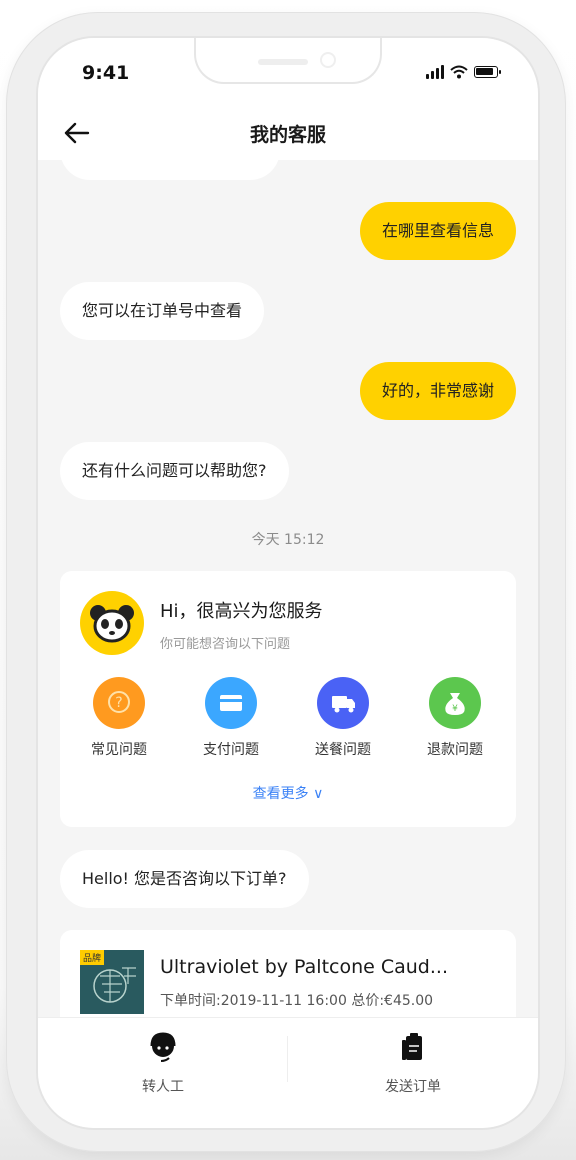  I want to click on partial-message-bubble, so click(170, 170).